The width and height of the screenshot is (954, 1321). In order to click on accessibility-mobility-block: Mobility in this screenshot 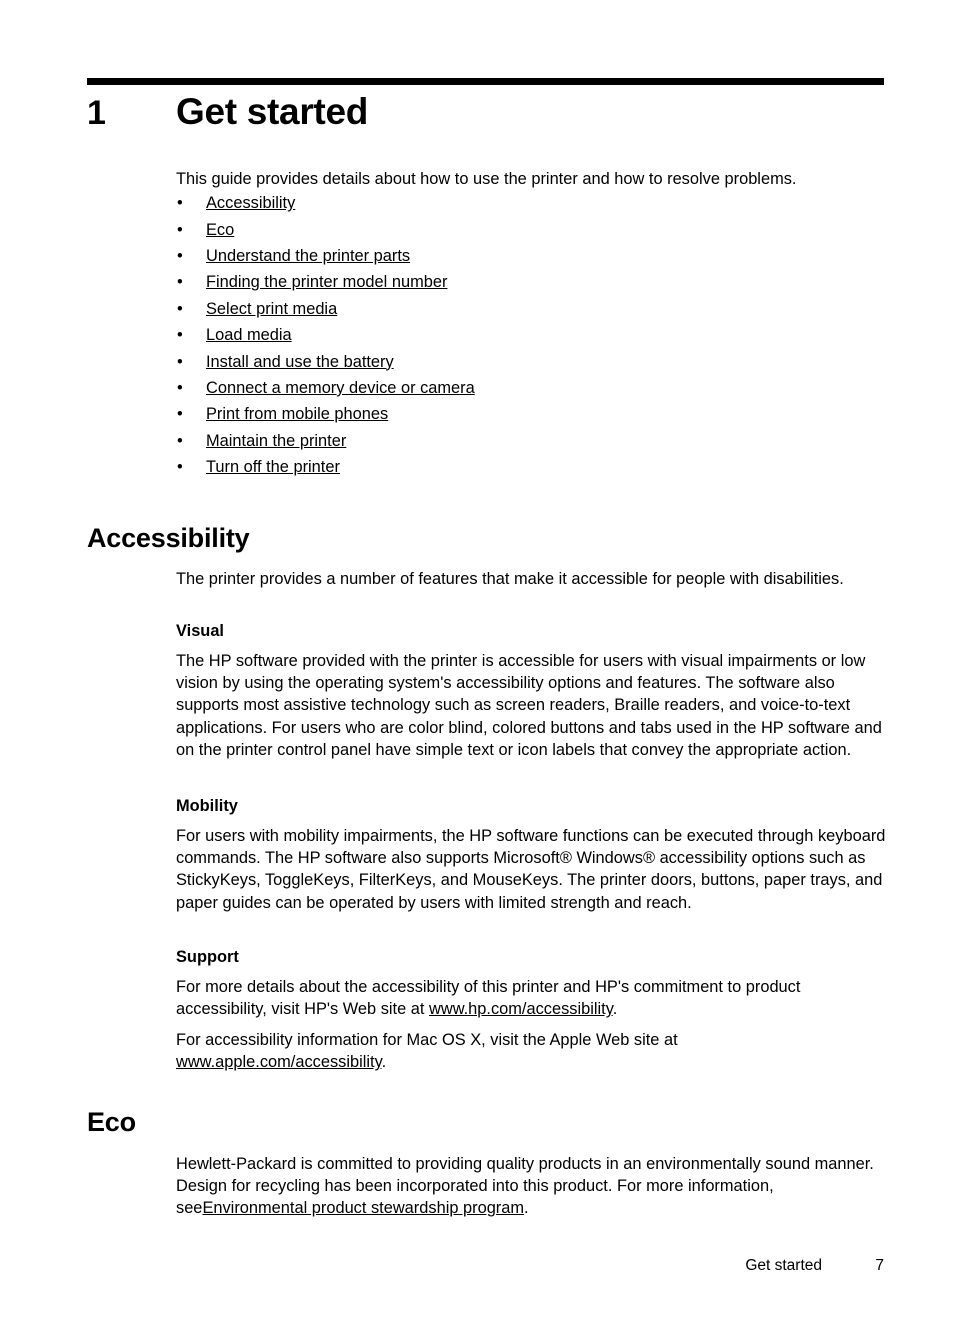, I will do `click(531, 806)`.